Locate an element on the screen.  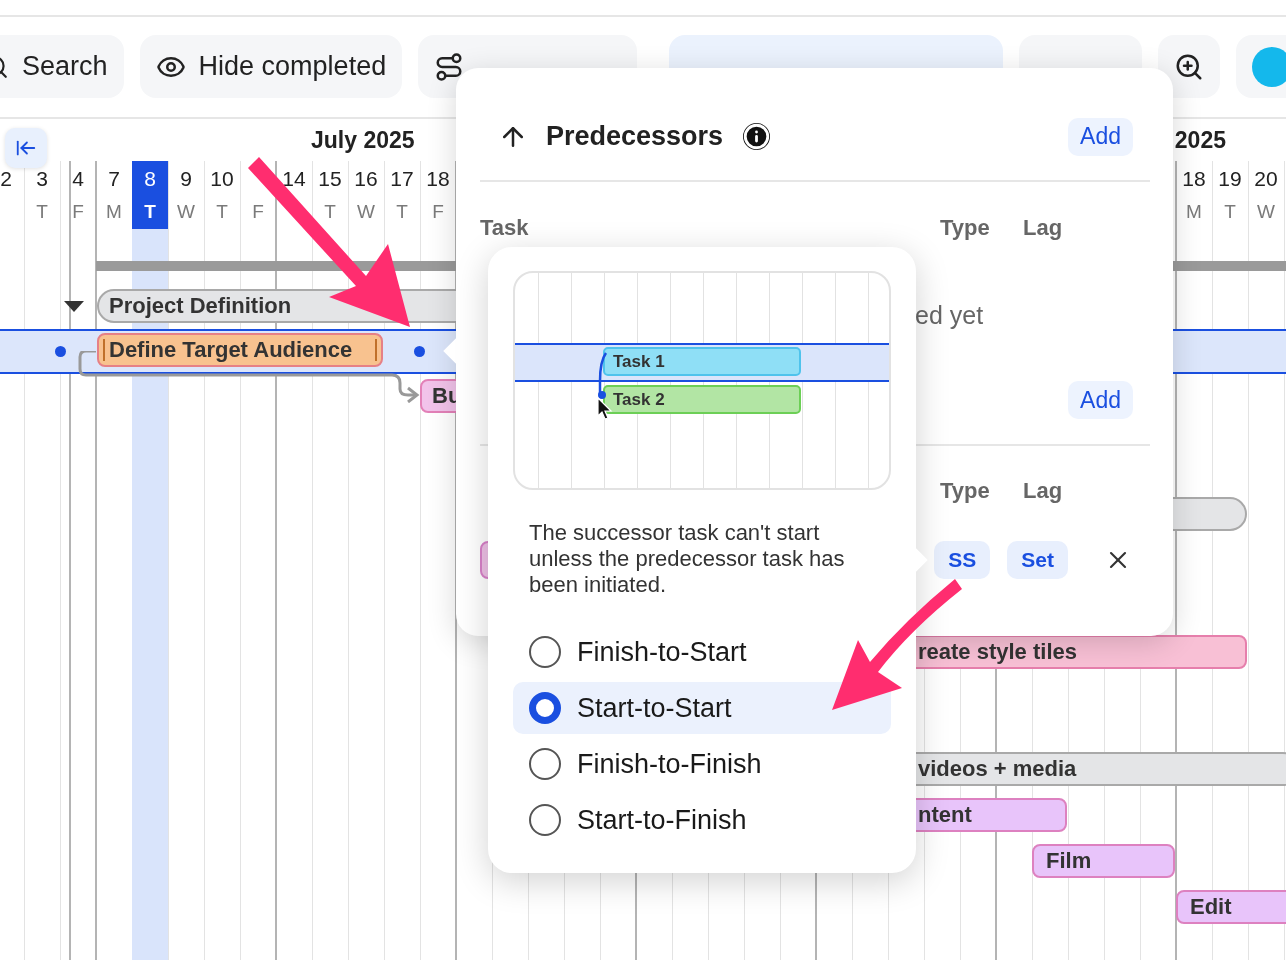
day-number: 3 is located at coordinates (42, 179).